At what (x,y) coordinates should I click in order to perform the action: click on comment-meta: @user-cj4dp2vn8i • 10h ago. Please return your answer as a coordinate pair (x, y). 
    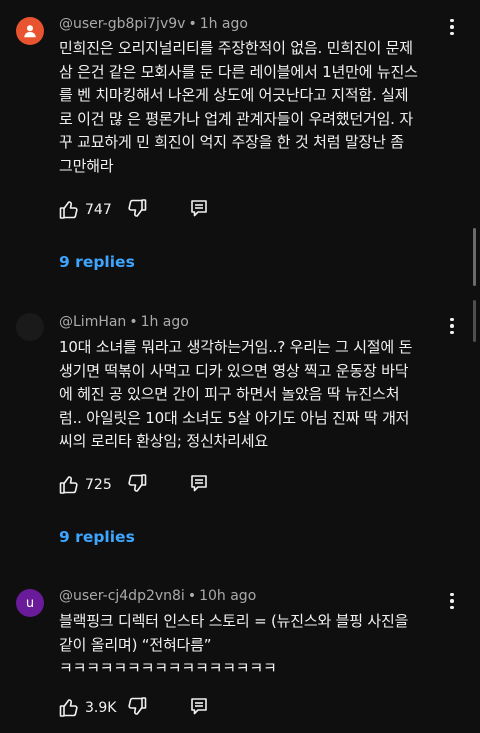
    Looking at the image, I should click on (157, 596).